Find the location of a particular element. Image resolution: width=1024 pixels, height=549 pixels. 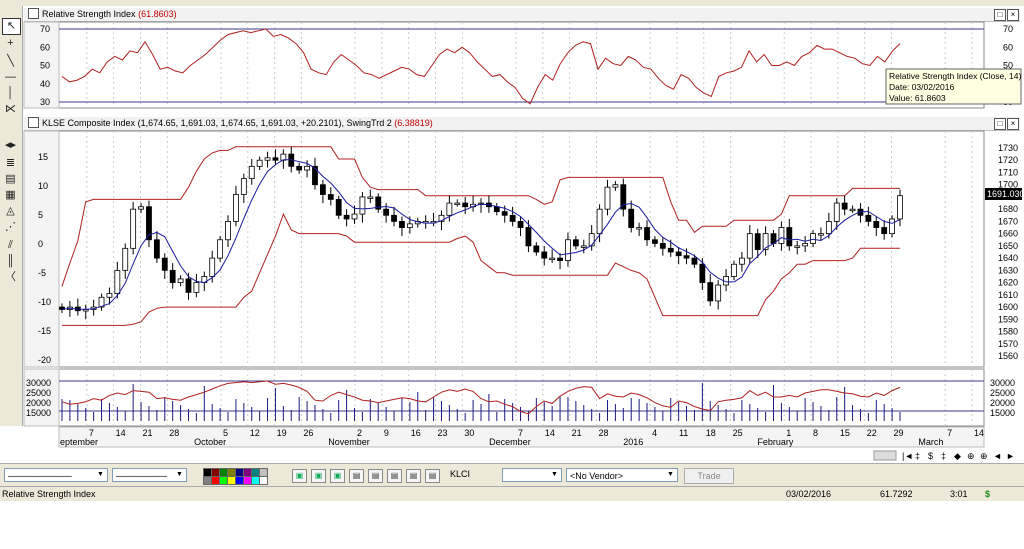

line-width-dropdown: ──────── ▼ is located at coordinates (149, 475).